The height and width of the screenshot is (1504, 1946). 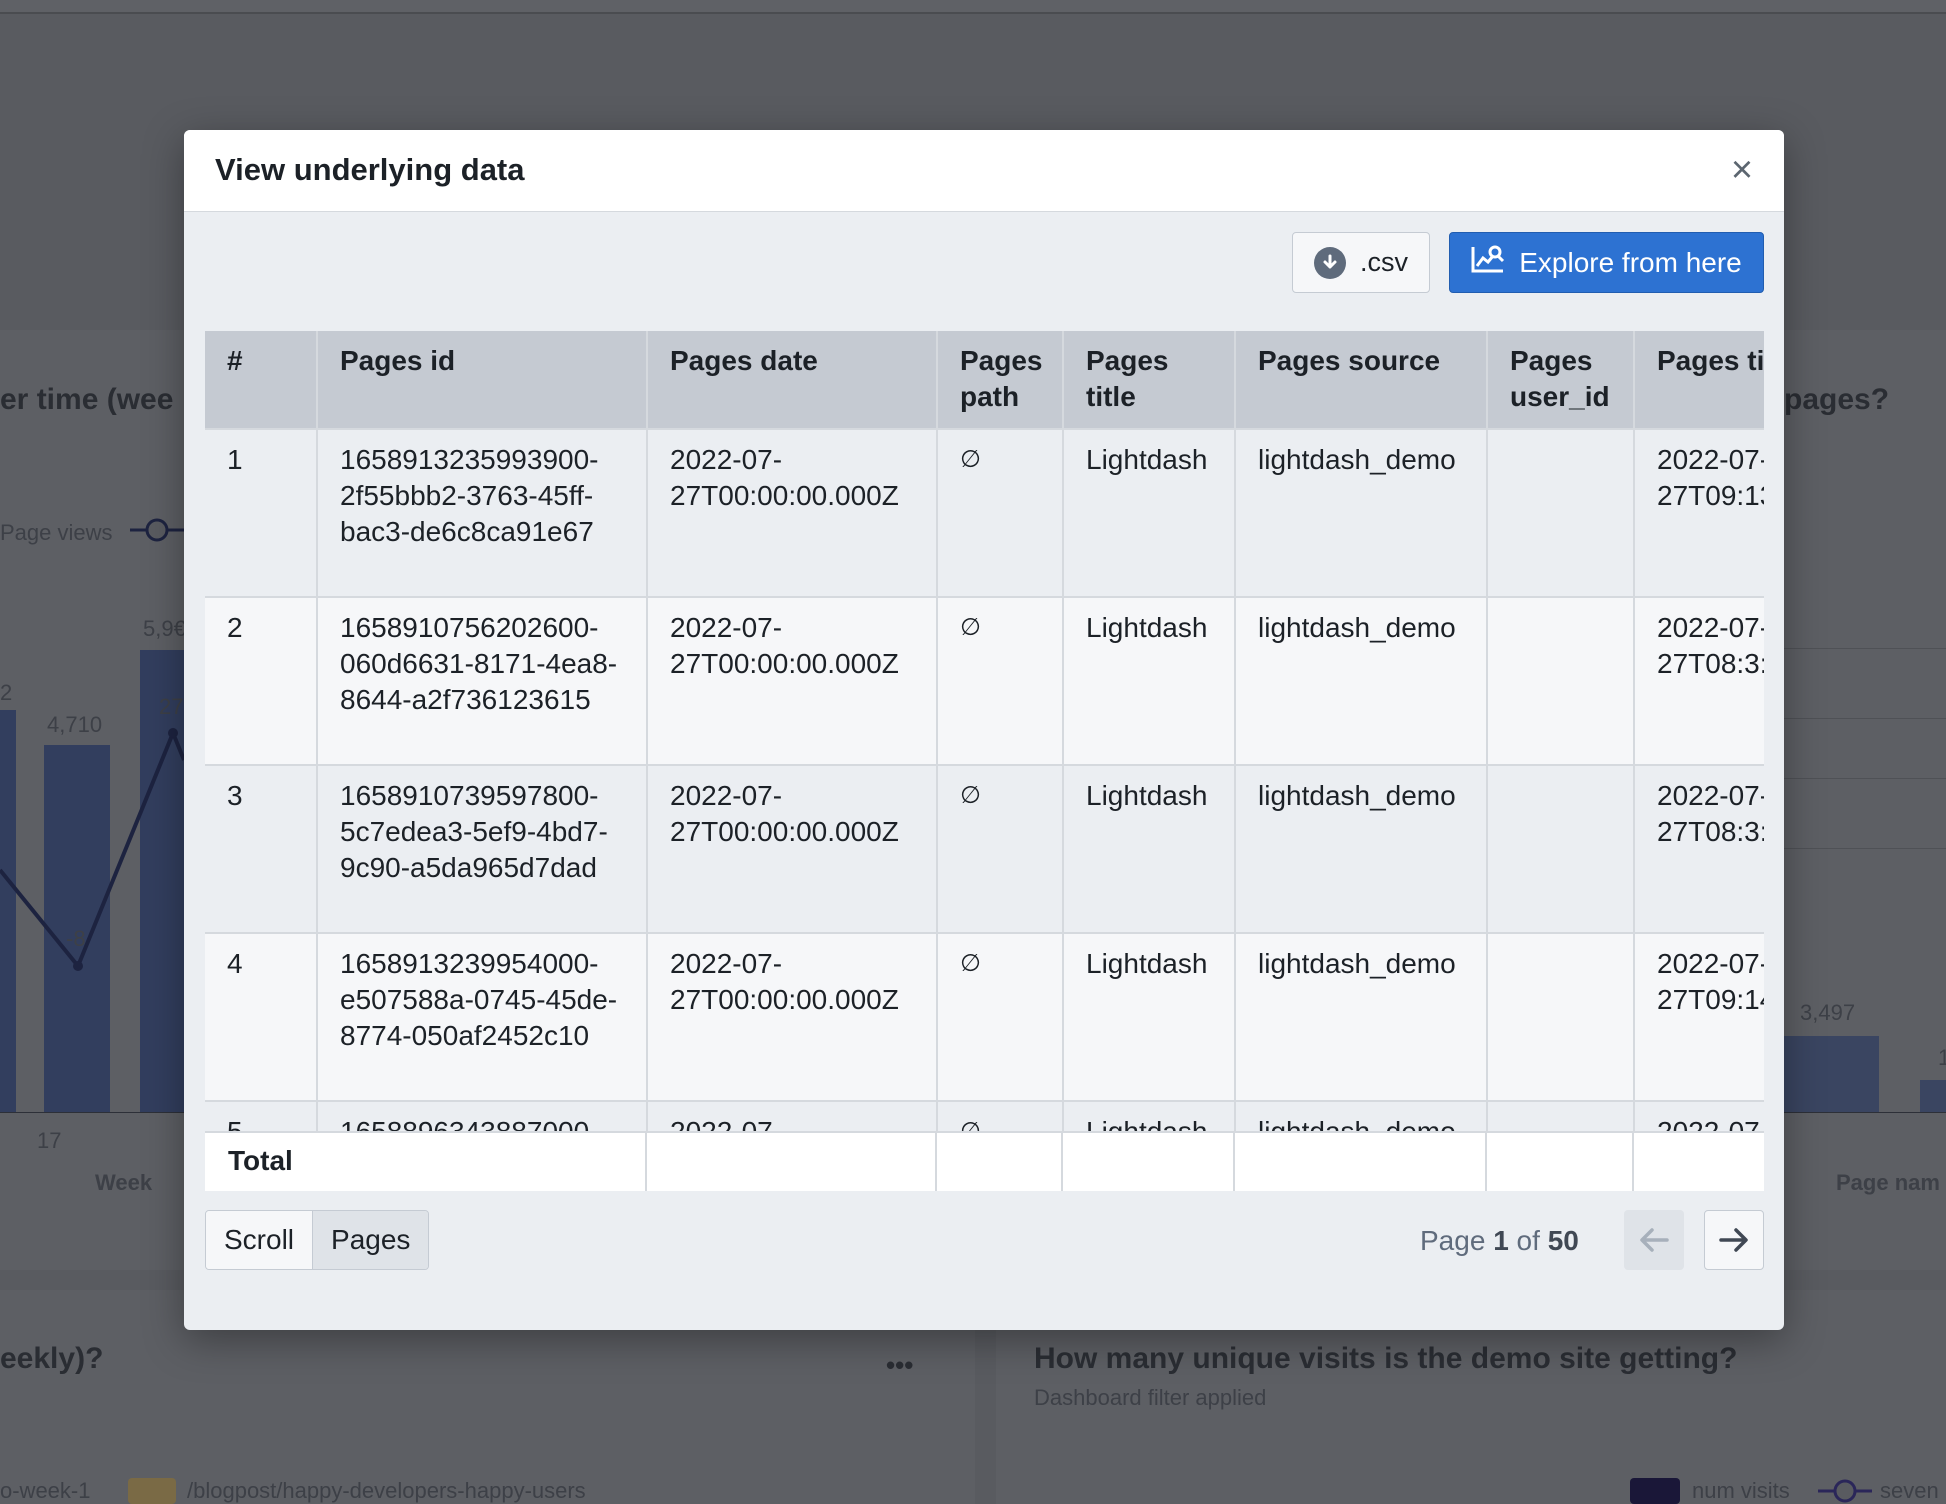 I want to click on dashboard-top-bar, so click(x=973, y=7).